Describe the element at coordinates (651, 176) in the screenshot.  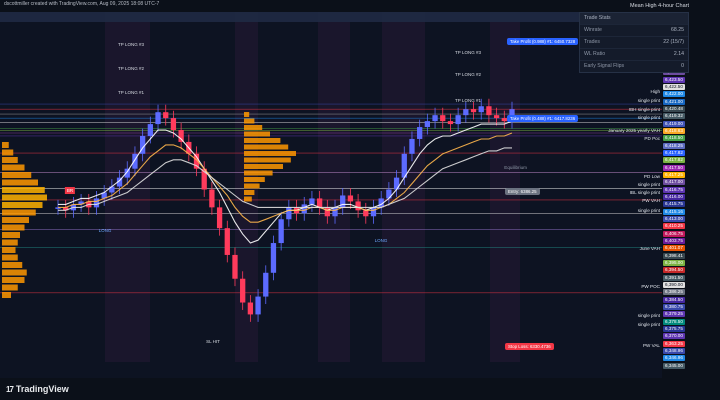
I see `level-label: PD Low` at that location.